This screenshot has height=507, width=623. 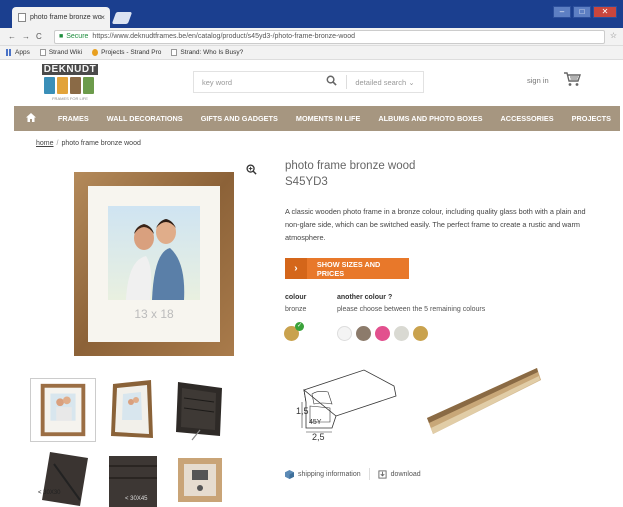 I want to click on sign-in-link: sign in, so click(x=538, y=80).